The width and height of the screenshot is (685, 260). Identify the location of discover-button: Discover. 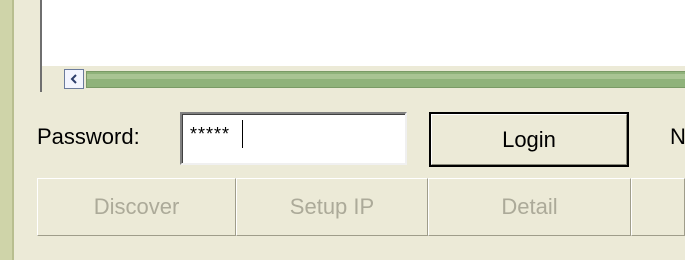
(136, 207).